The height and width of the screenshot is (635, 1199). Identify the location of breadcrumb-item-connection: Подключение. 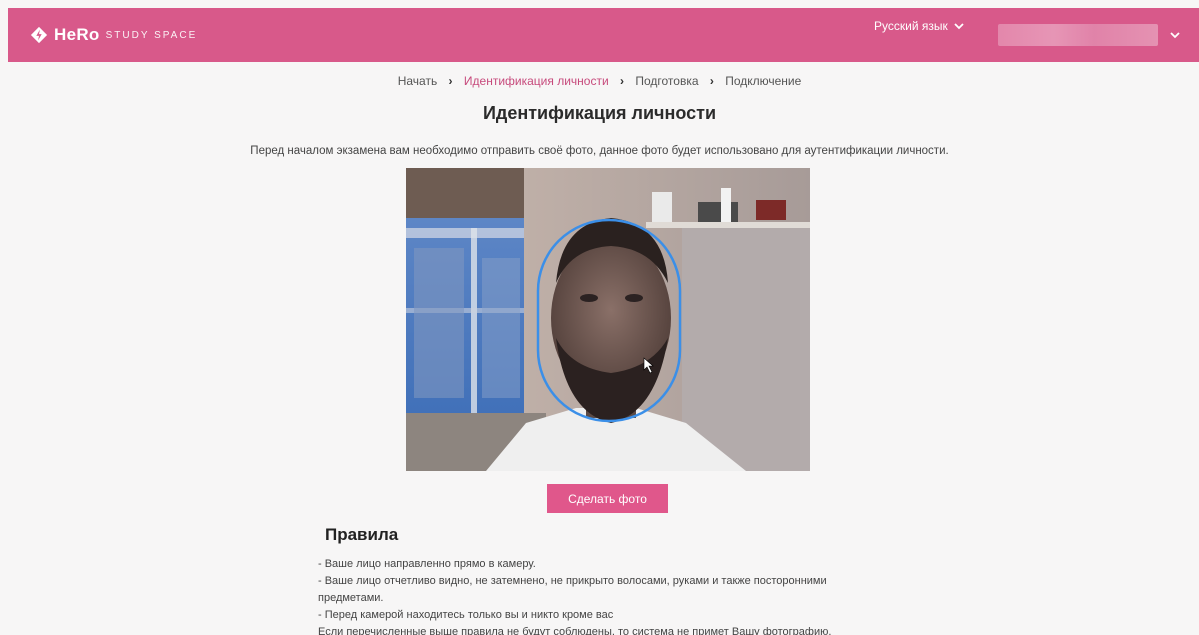
(763, 81).